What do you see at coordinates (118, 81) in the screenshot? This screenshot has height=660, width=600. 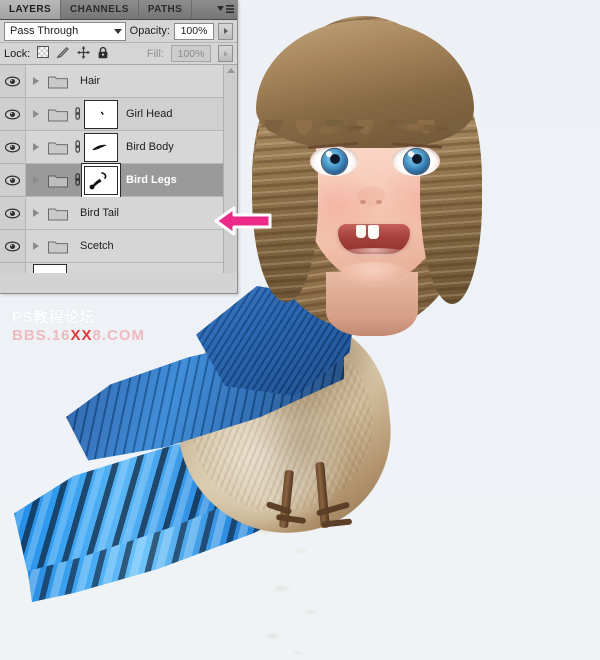 I see `layer-row-hair: Hair` at bounding box center [118, 81].